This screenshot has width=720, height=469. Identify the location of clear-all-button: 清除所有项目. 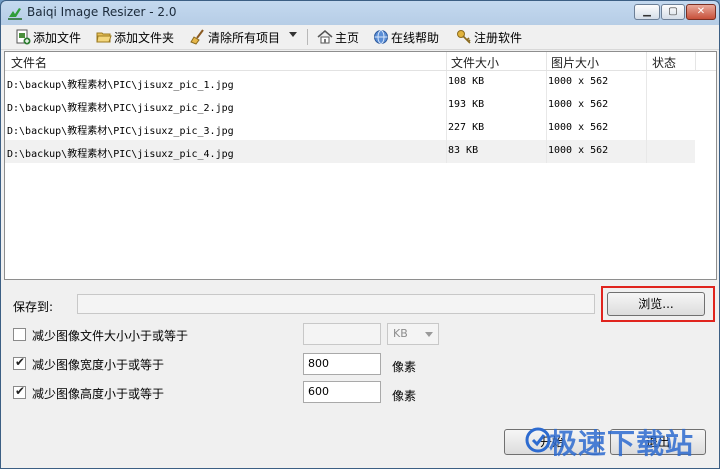
(235, 37).